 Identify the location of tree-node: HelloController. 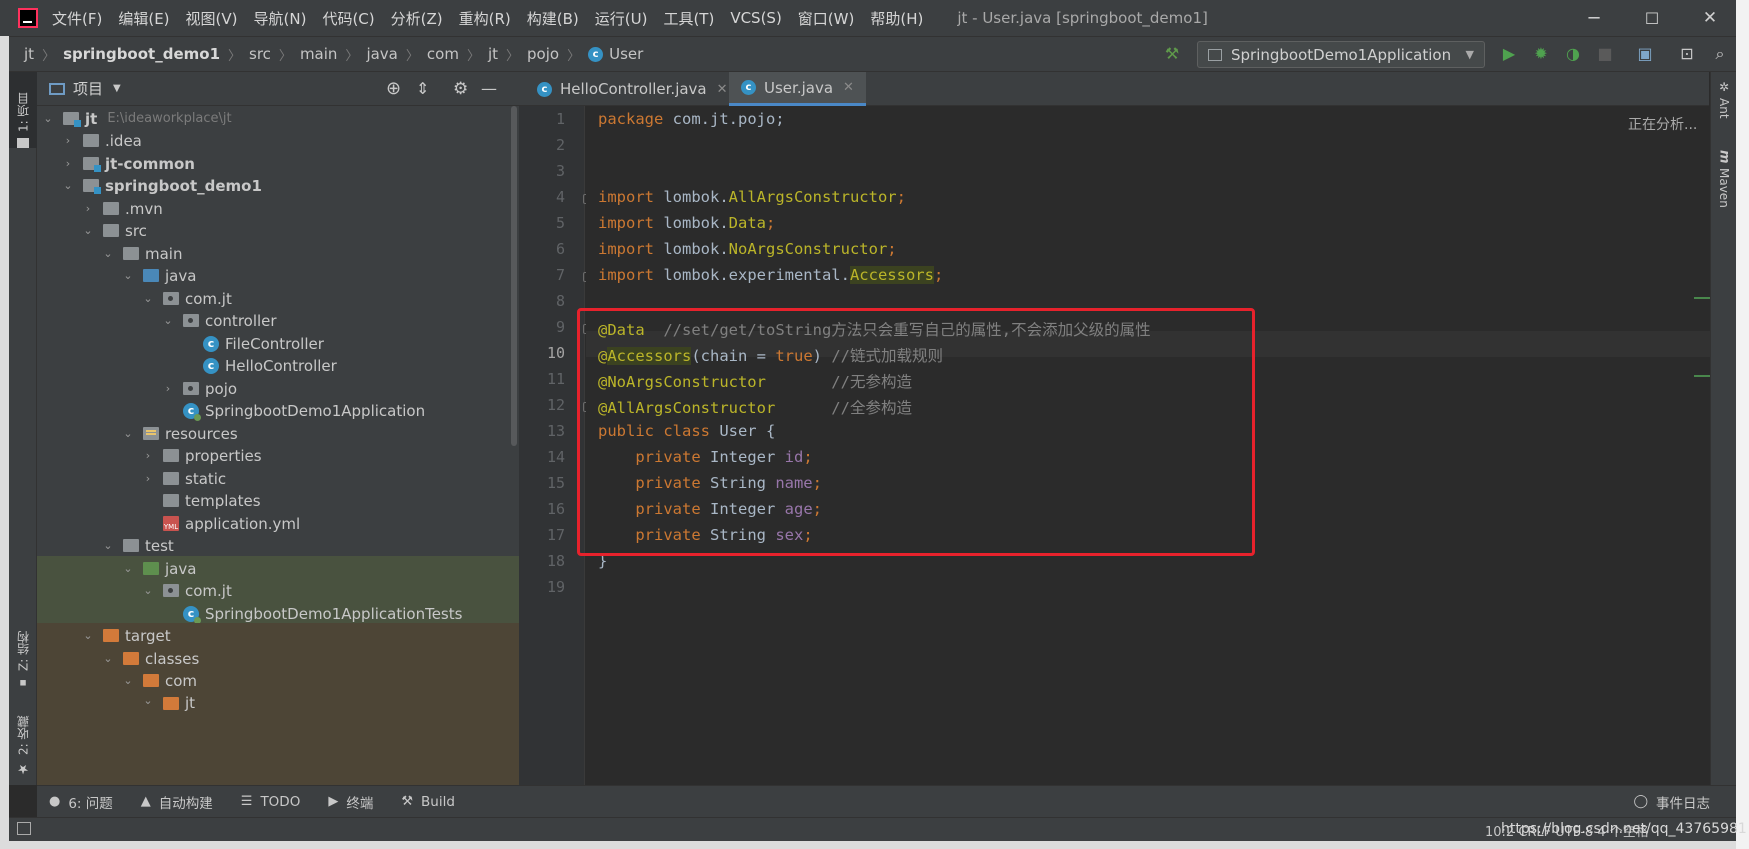
(278, 365).